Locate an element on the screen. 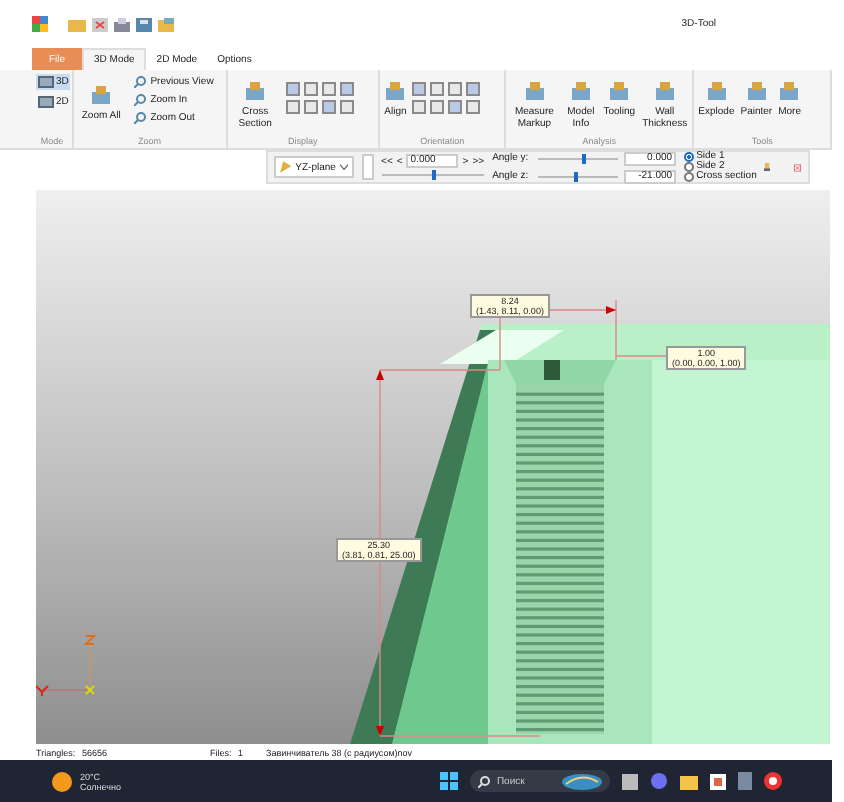 Image resolution: width=844 pixels, height=802 pixels. start-icon is located at coordinates (449, 781).